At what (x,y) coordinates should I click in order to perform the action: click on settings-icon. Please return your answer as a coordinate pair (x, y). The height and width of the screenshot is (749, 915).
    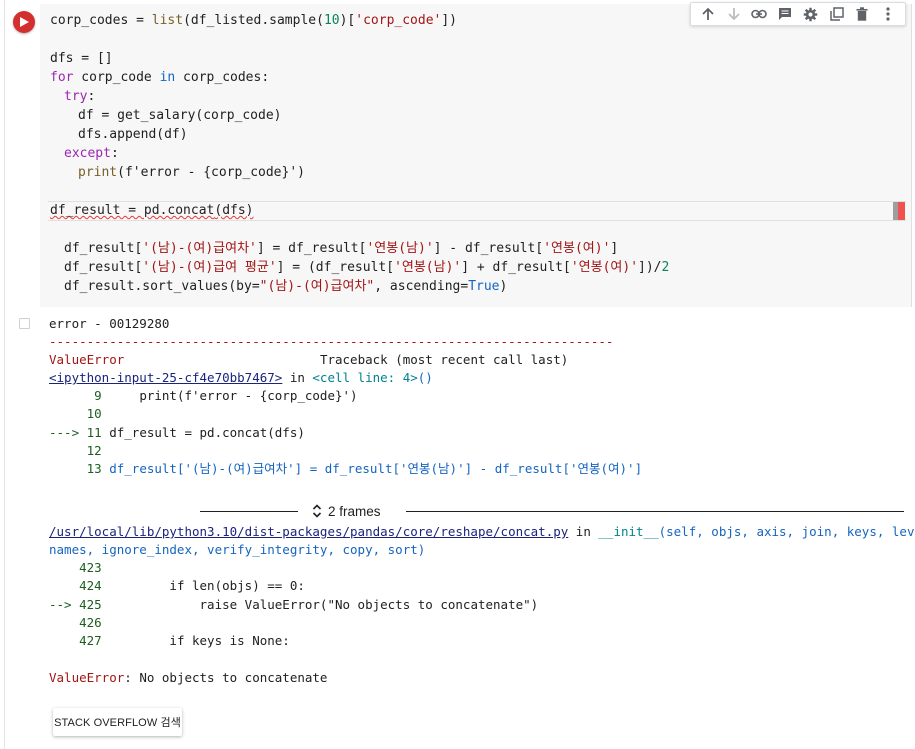
    Looking at the image, I should click on (811, 14).